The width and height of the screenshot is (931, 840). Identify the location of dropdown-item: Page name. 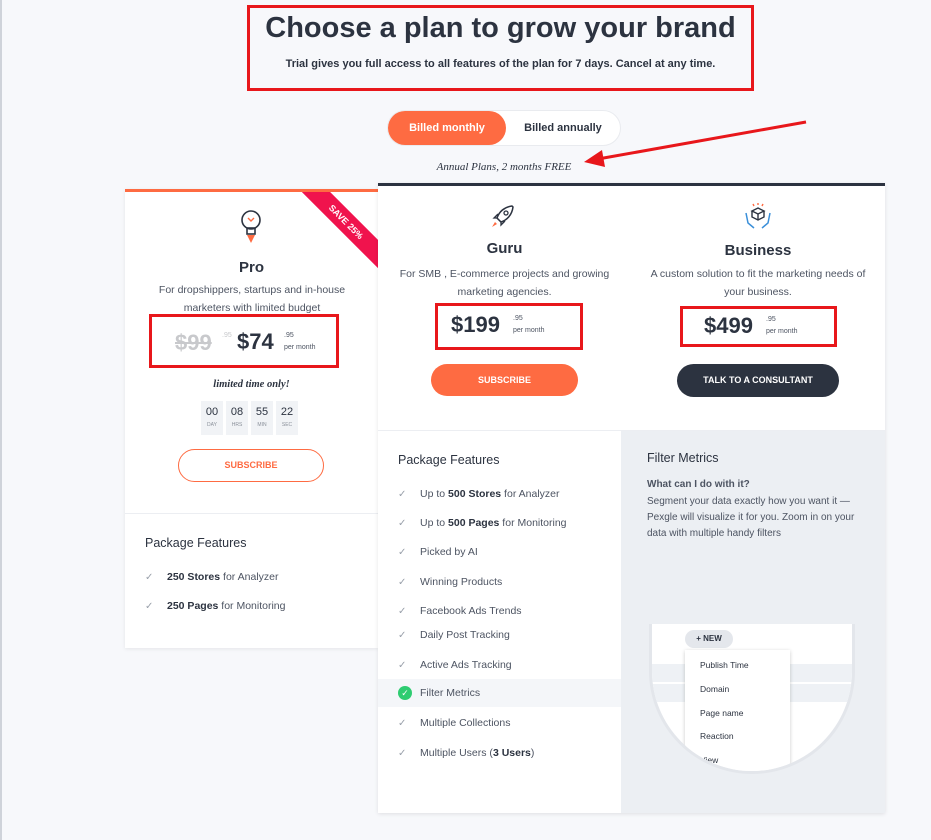
(722, 713).